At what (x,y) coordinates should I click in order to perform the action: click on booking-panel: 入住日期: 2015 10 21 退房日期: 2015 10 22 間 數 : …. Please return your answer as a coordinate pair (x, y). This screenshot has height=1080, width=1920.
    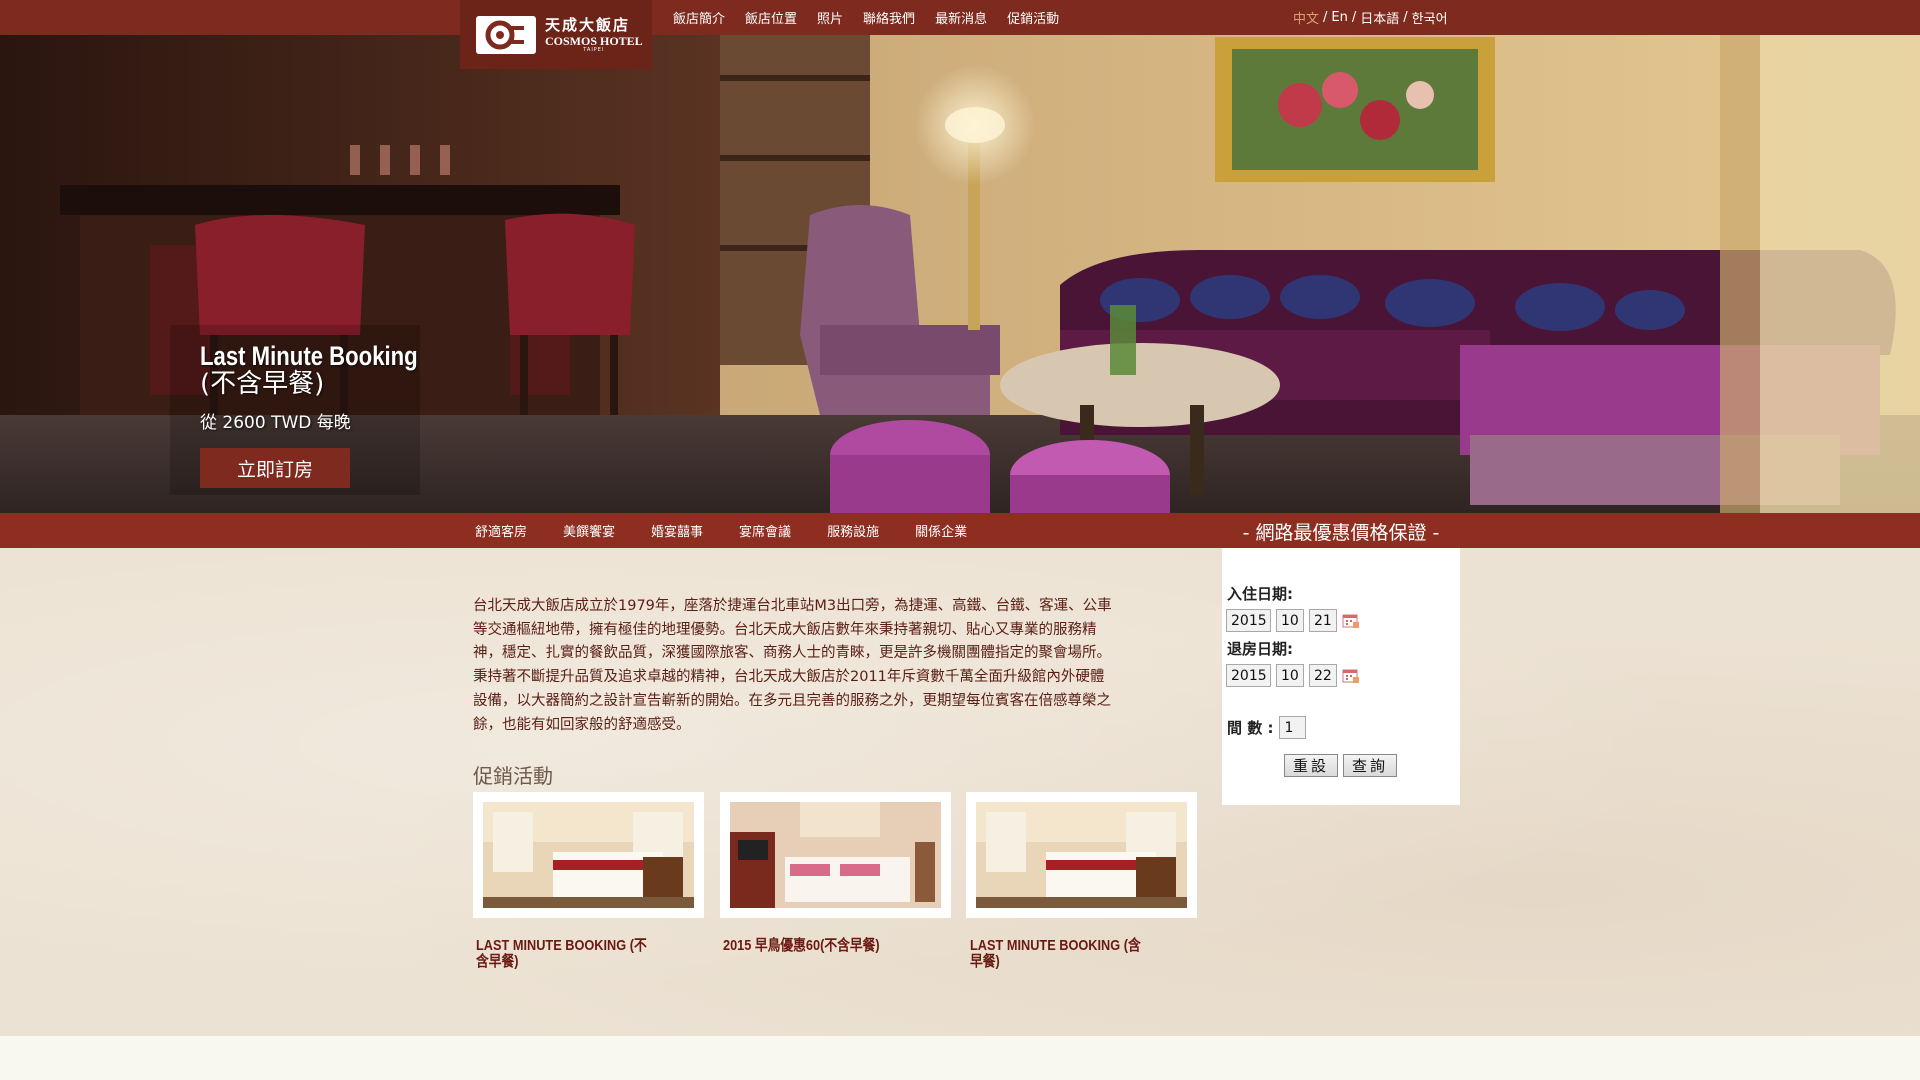
    Looking at the image, I should click on (1341, 676).